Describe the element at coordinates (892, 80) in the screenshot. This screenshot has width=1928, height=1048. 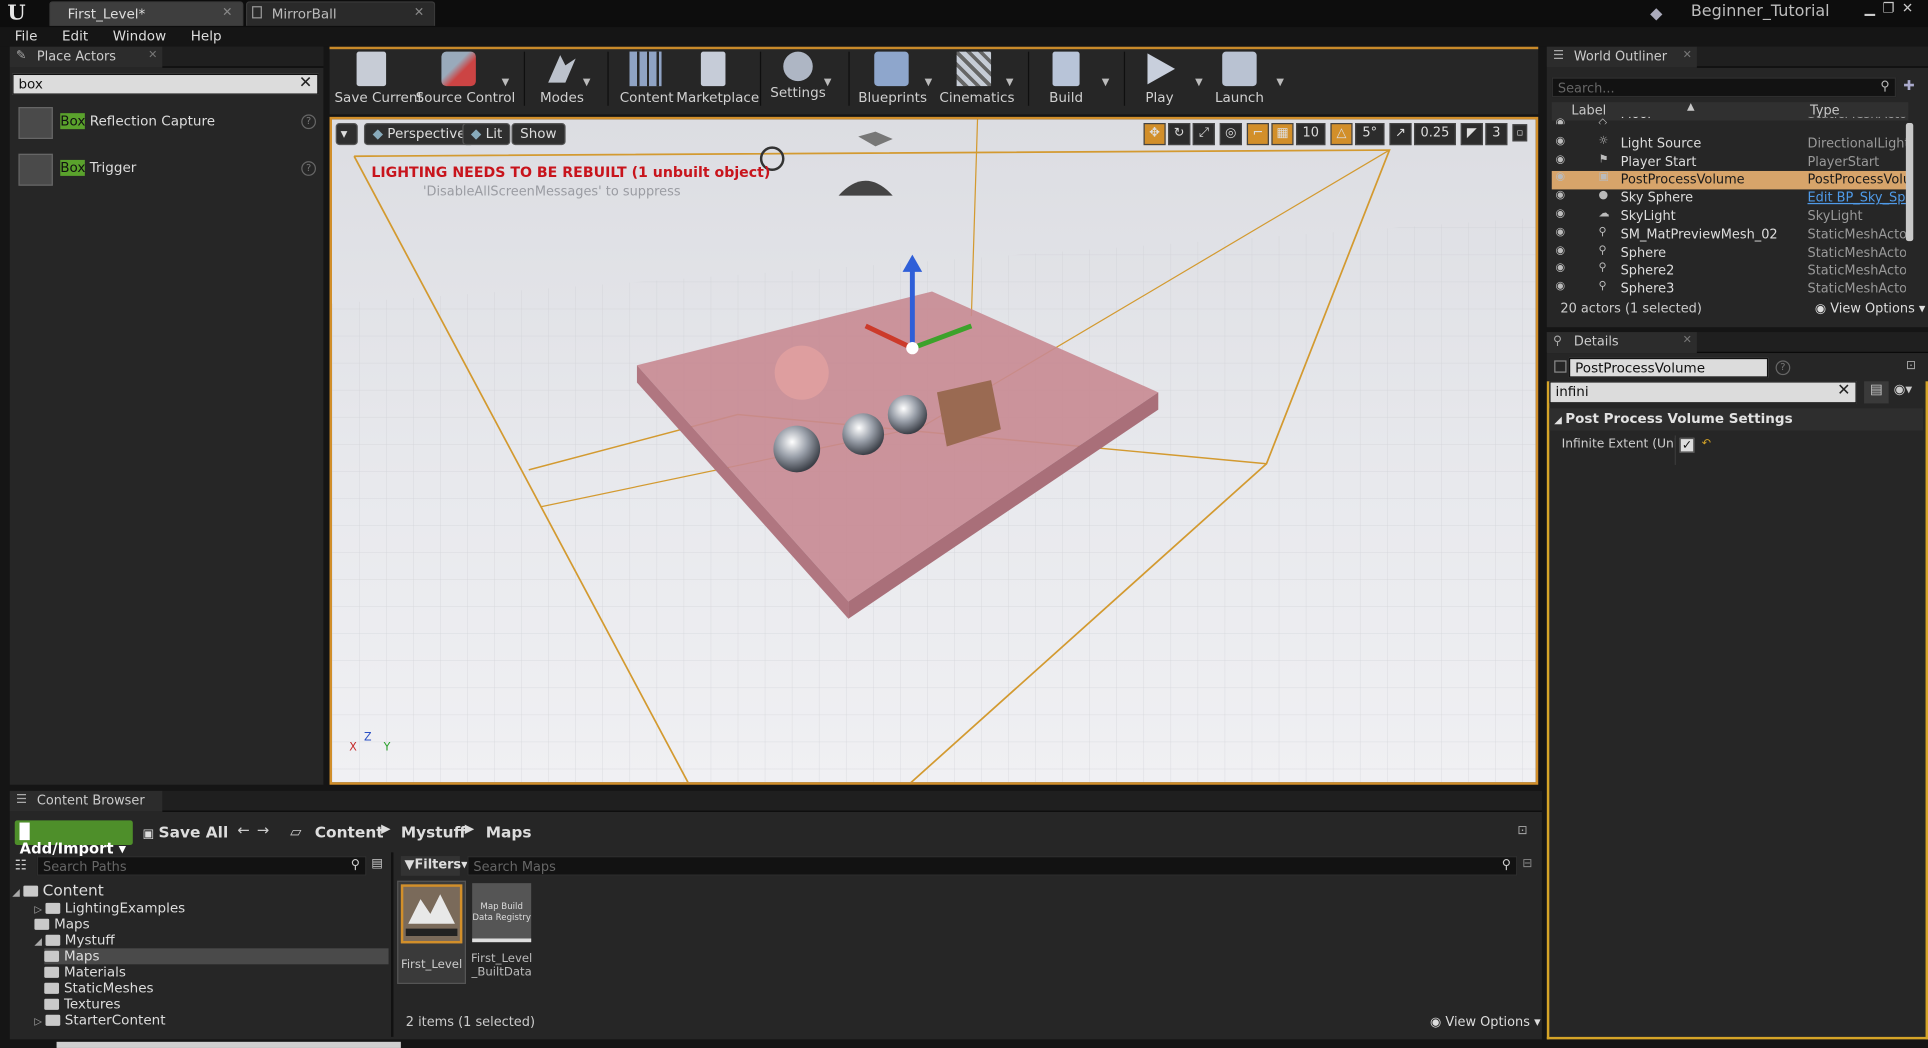
I see `blueprints-button: Blueprints` at that location.